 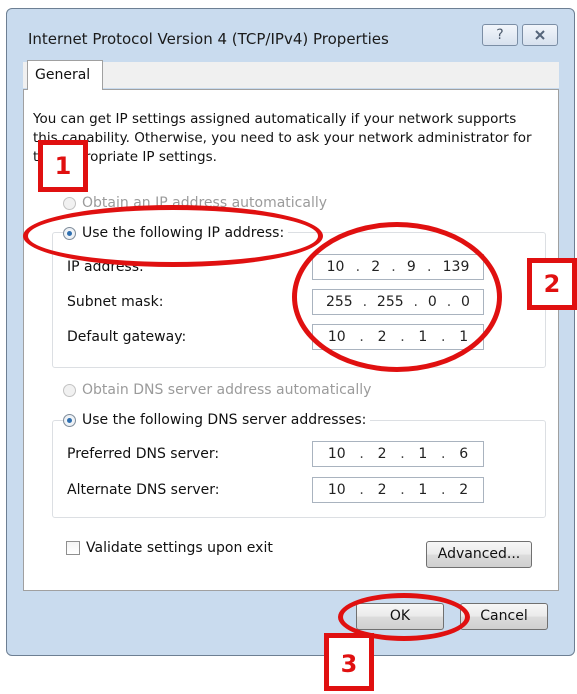 What do you see at coordinates (382, 490) in the screenshot?
I see `alternate-octet-2: 2` at bounding box center [382, 490].